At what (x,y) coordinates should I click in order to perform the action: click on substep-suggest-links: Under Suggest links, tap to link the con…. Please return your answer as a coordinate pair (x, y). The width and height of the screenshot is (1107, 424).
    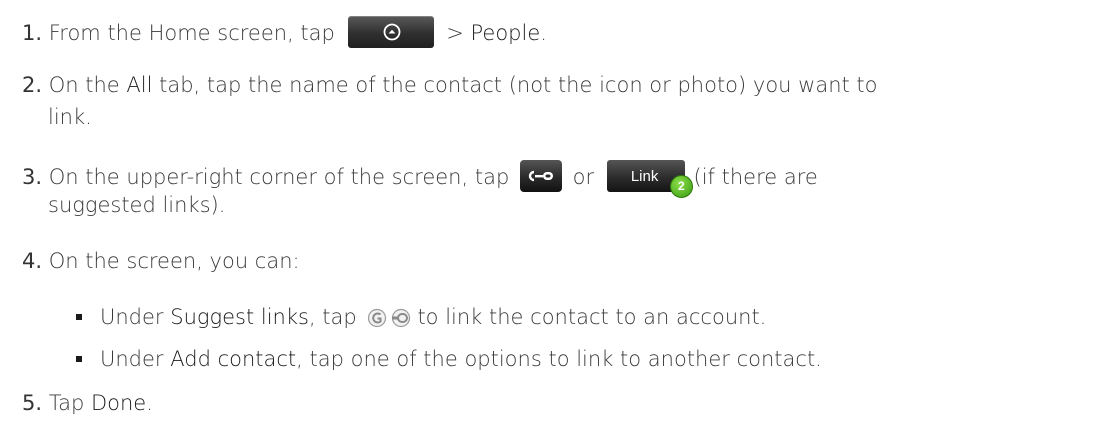
    Looking at the image, I should click on (421, 319).